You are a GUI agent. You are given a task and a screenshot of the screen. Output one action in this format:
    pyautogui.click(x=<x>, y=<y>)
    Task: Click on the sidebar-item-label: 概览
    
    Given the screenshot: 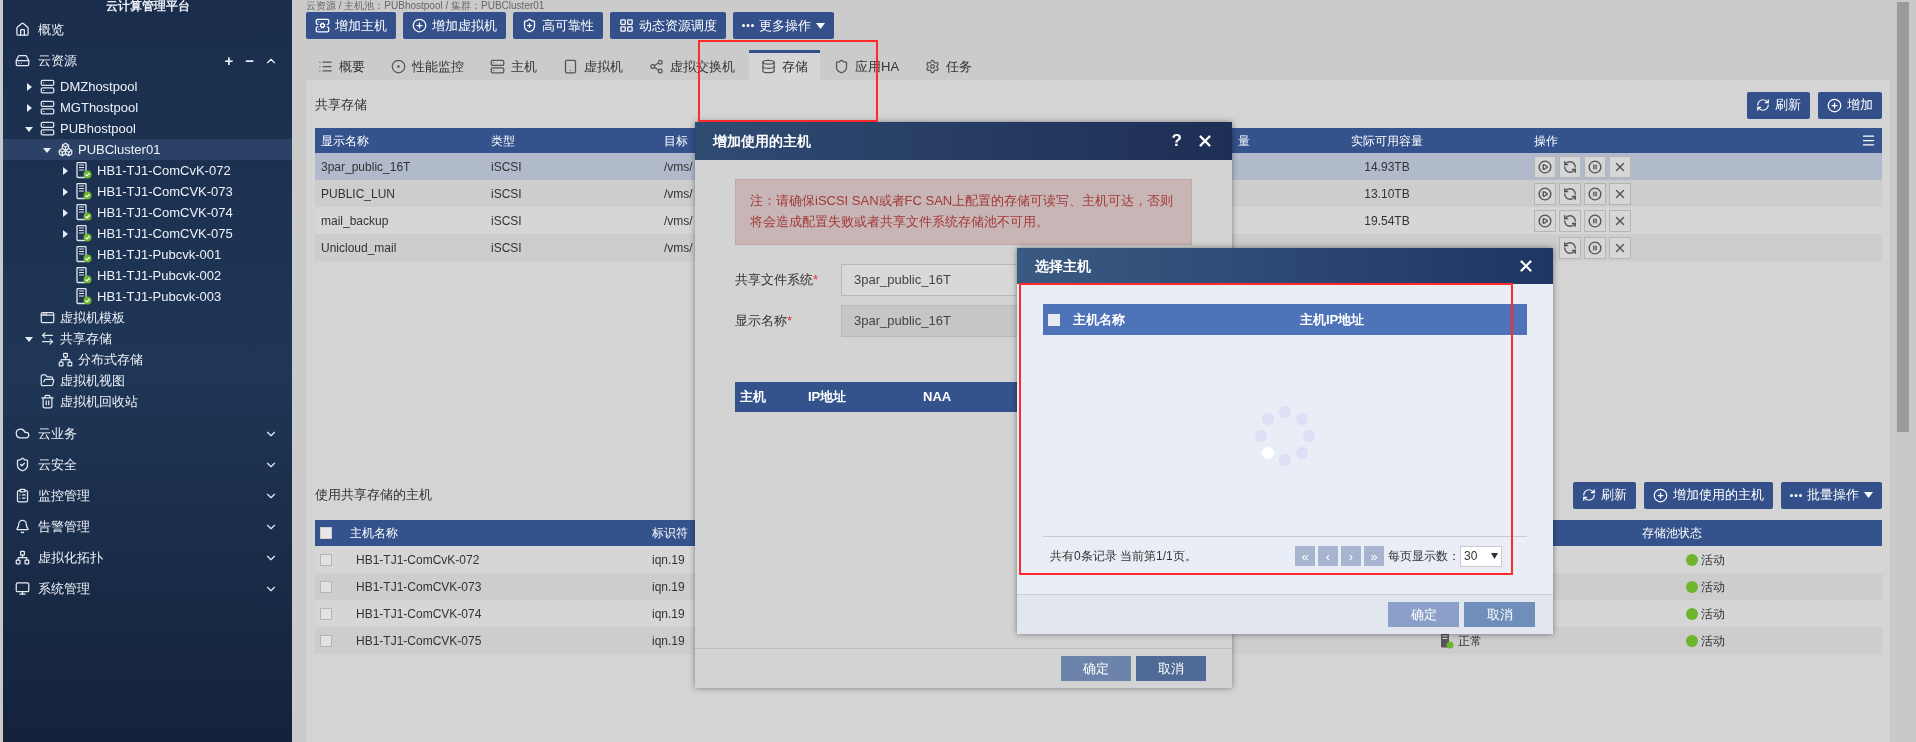 What is the action you would take?
    pyautogui.click(x=51, y=29)
    